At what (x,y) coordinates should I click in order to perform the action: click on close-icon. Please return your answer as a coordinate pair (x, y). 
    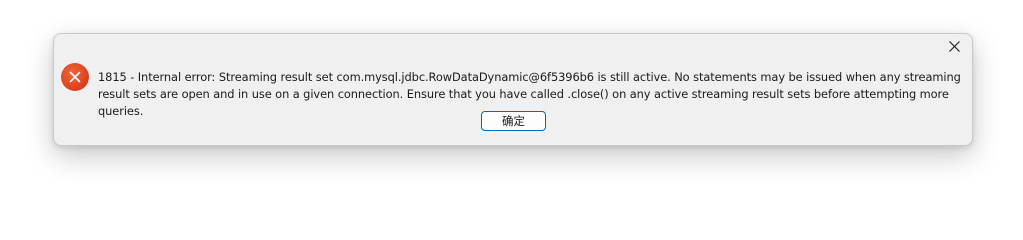
    Looking at the image, I should click on (954, 46).